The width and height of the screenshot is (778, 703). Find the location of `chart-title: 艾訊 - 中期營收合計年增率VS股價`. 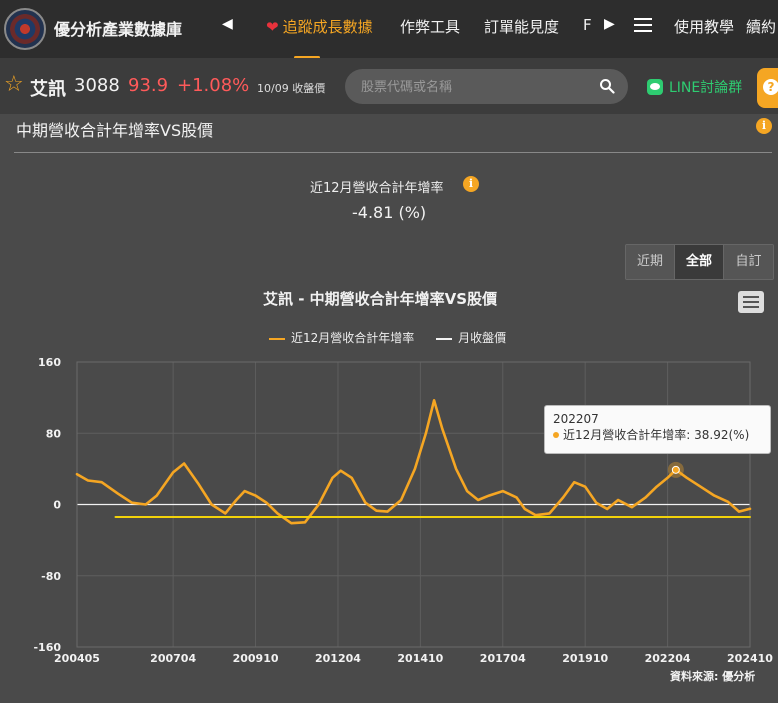

chart-title: 艾訊 - 中期營收合計年增率VS股價 is located at coordinates (380, 299).